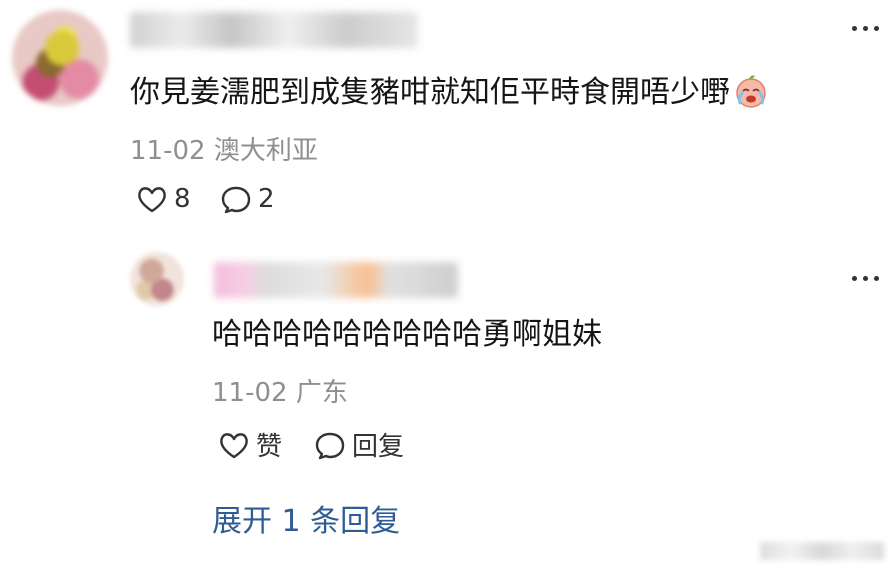  I want to click on reply-reply-label: 回复, so click(378, 447).